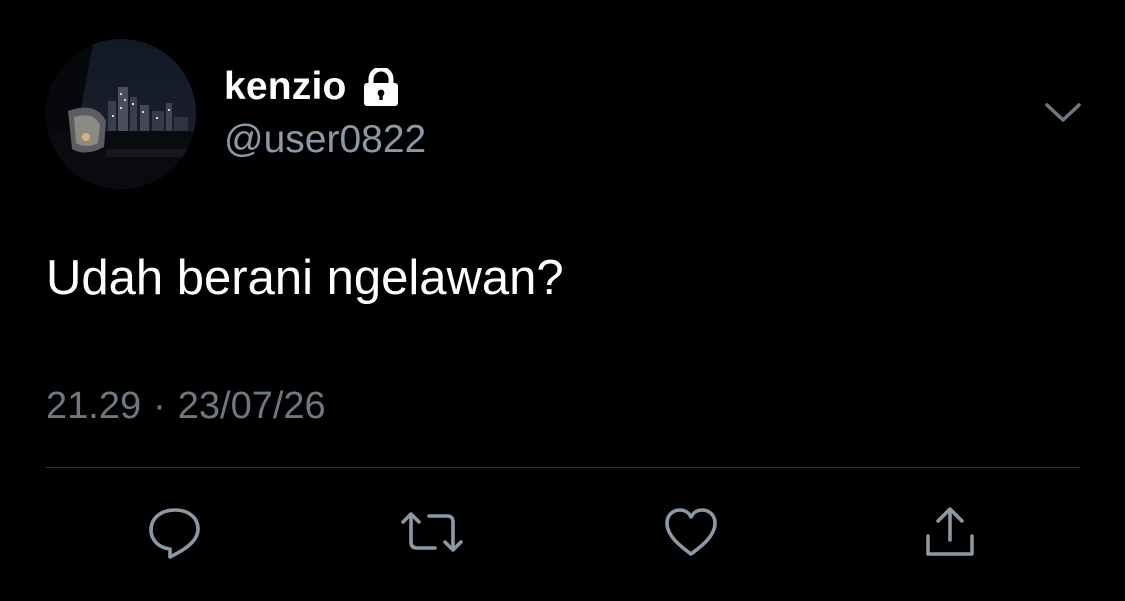  Describe the element at coordinates (562, 535) in the screenshot. I see `action-bar` at that location.